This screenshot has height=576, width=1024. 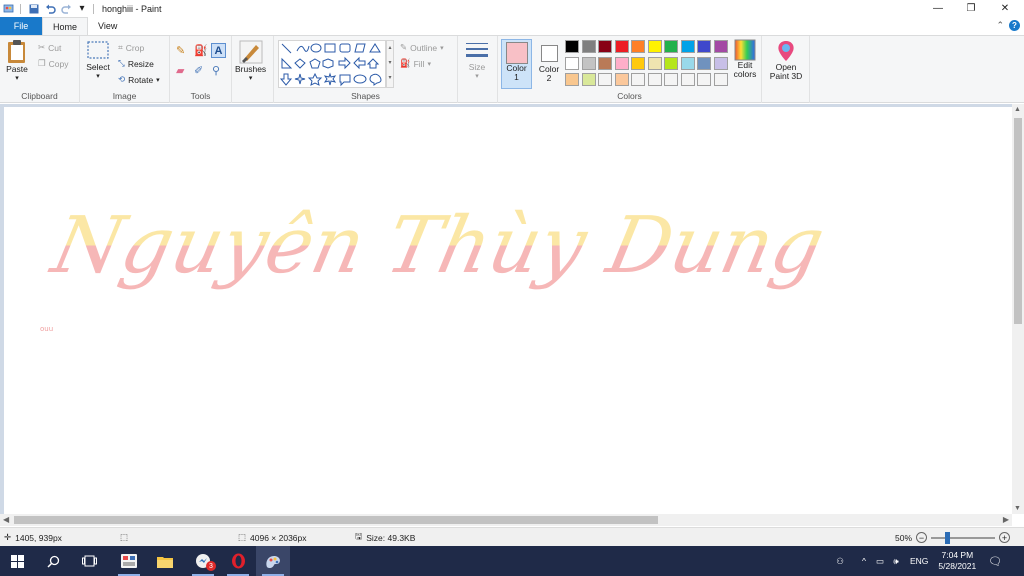 I want to click on crop-button: ⌗ Crop, so click(x=131, y=47).